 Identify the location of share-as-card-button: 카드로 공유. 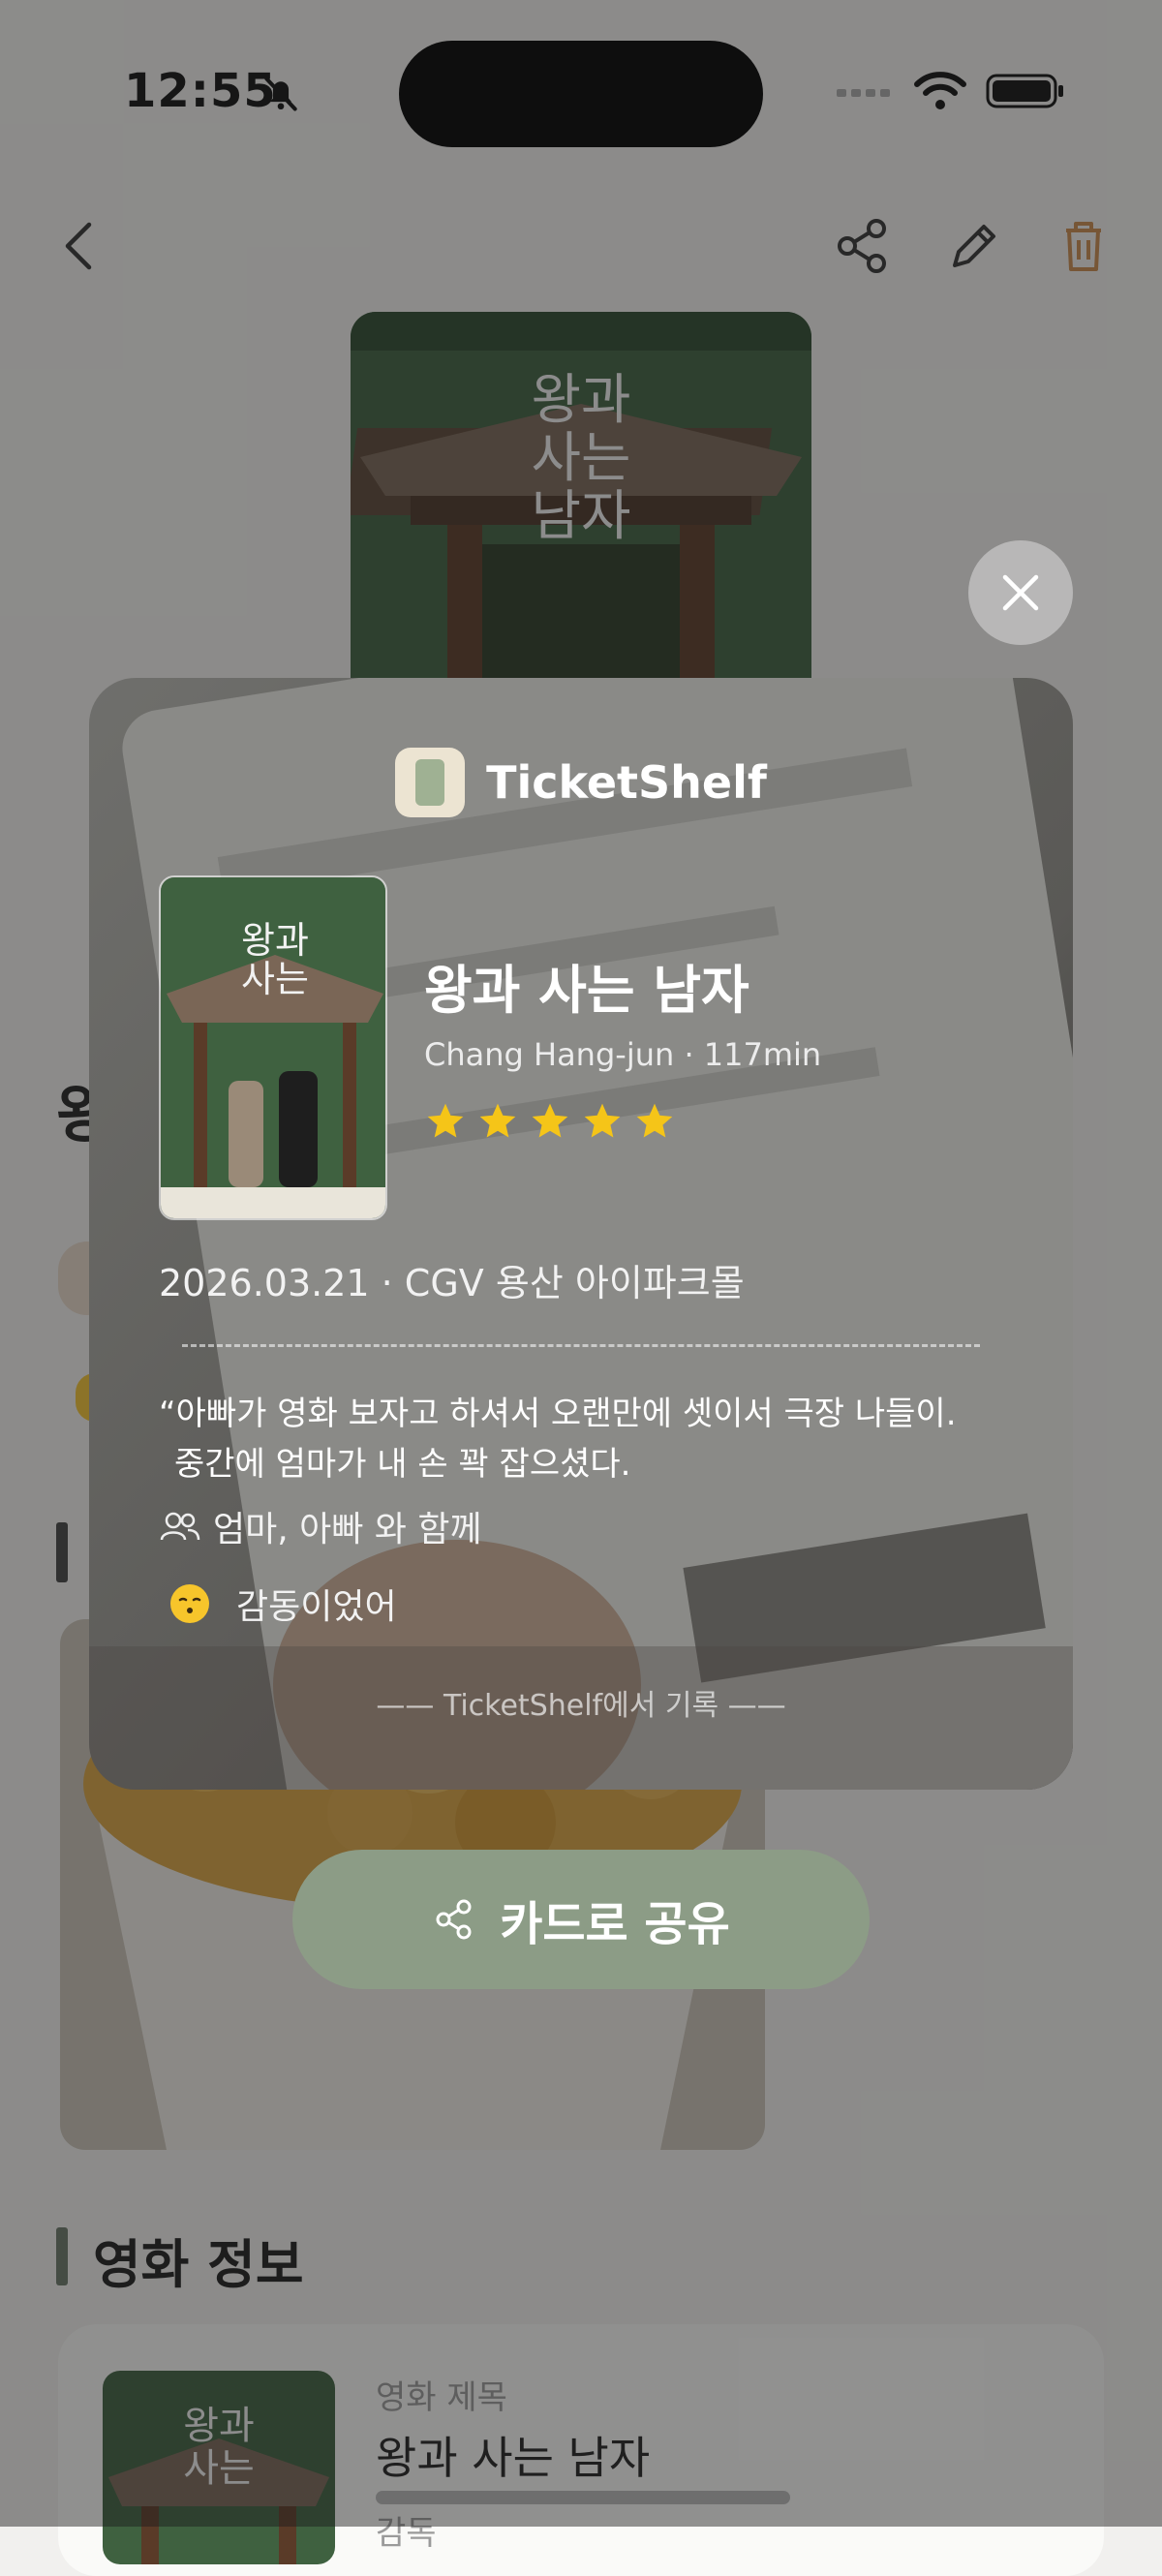
(581, 1919).